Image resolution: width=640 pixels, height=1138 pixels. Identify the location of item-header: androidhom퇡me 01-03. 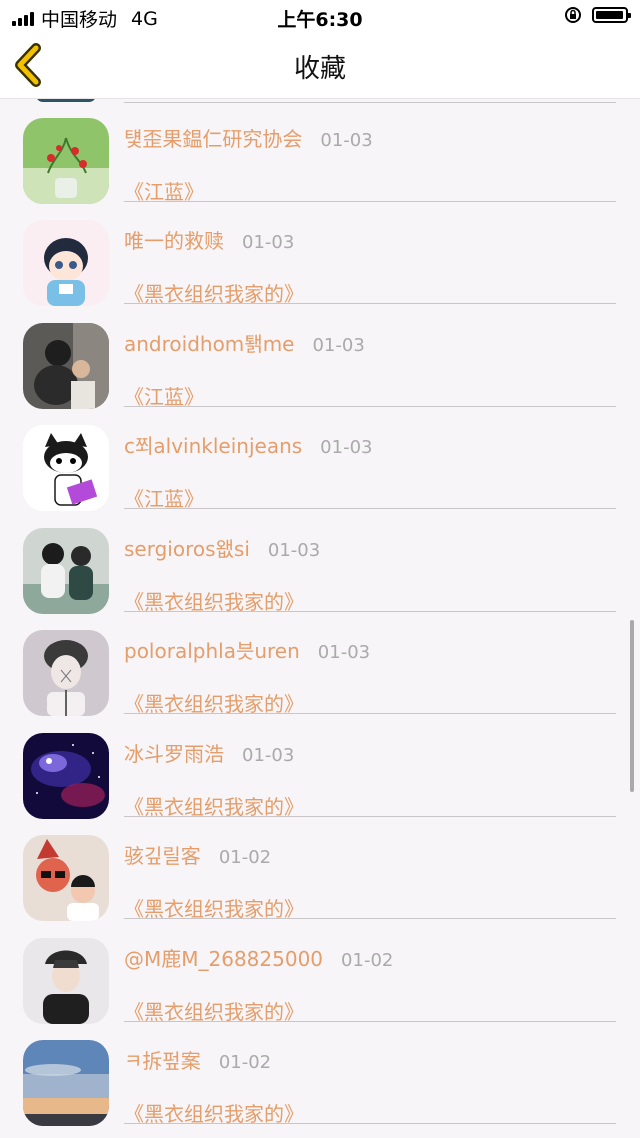
(244, 342).